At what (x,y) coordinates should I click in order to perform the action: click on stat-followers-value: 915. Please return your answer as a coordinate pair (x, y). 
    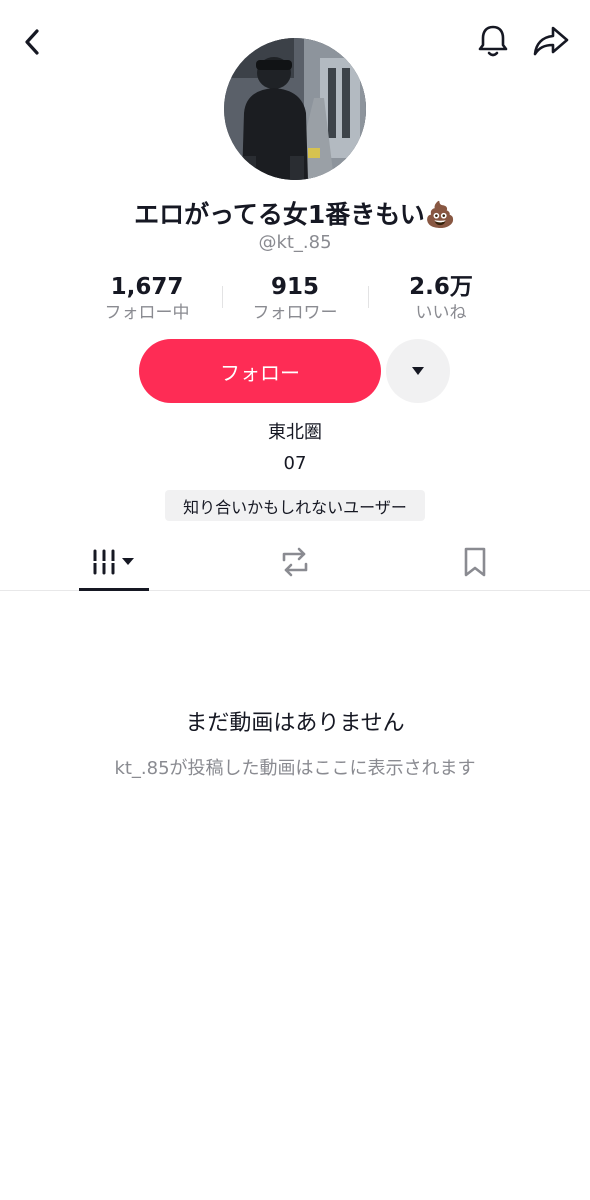
    Looking at the image, I should click on (294, 287).